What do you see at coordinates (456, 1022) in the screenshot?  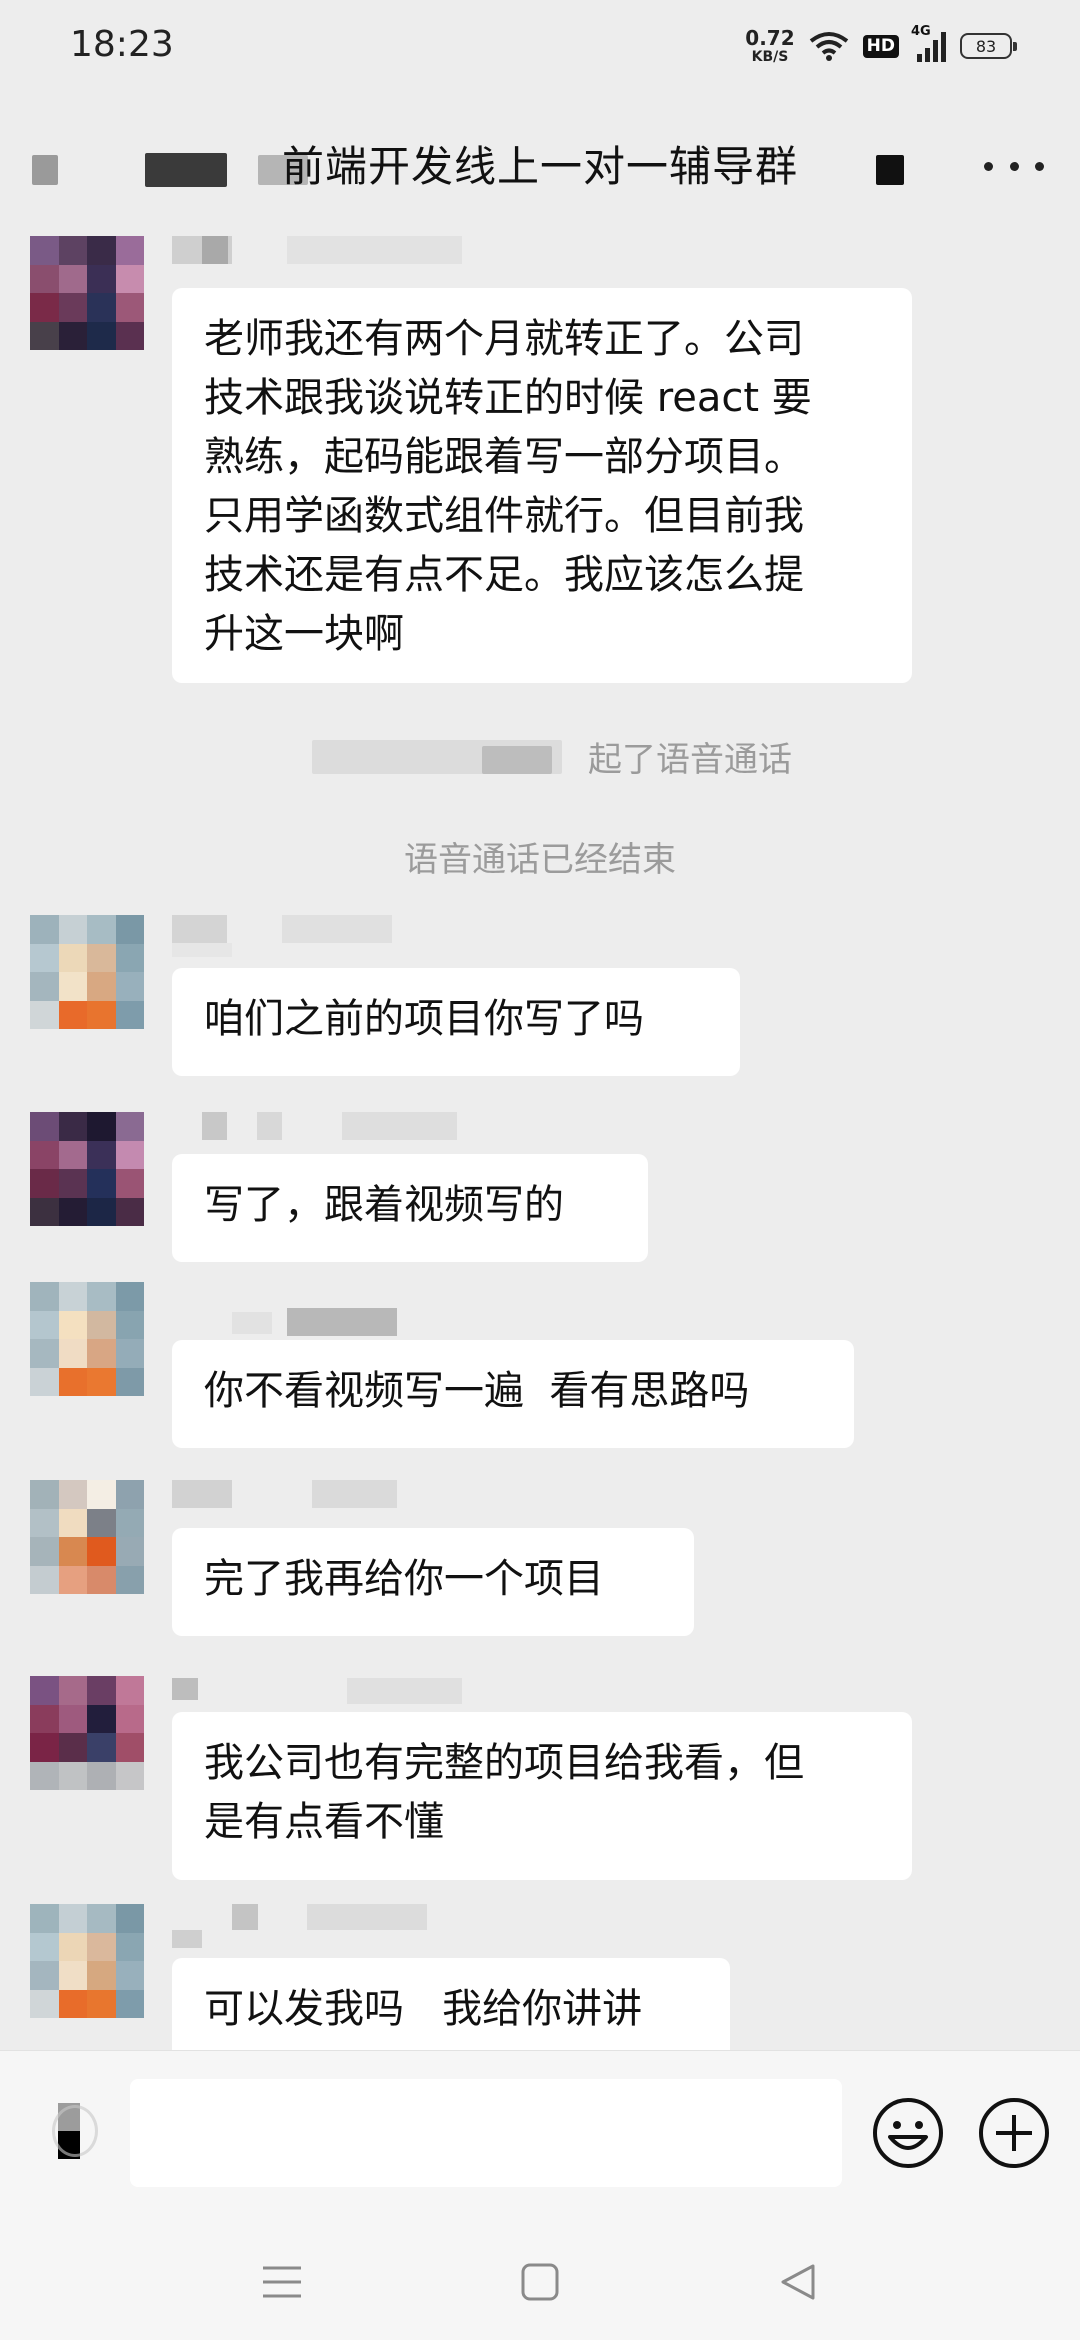 I see `message-bubble: 咱们之前的项目你写了吗` at bounding box center [456, 1022].